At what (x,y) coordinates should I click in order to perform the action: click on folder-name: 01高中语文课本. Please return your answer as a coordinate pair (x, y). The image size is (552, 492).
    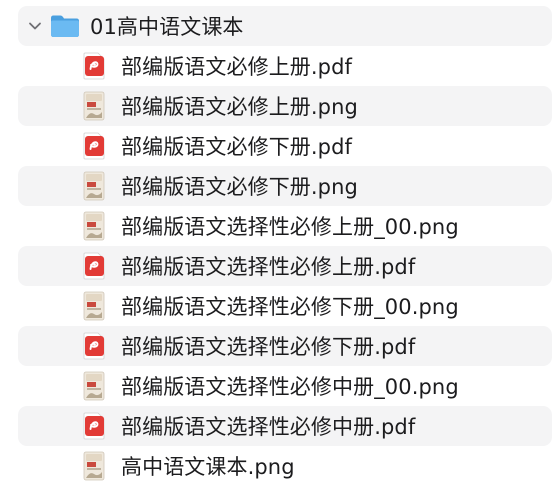
    Looking at the image, I should click on (167, 27).